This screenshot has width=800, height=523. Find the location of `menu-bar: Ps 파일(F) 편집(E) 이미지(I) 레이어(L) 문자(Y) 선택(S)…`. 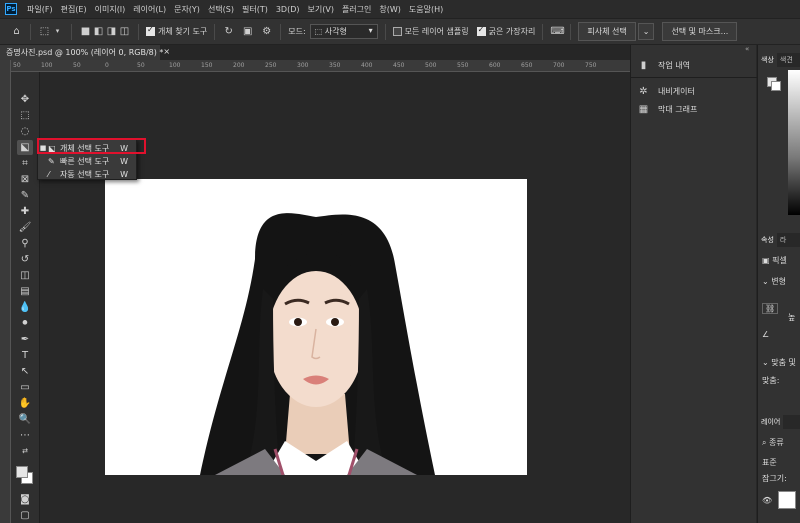

menu-bar: Ps 파일(F) 편집(E) 이미지(I) 레이어(L) 문자(Y) 선택(S)… is located at coordinates (400, 9).